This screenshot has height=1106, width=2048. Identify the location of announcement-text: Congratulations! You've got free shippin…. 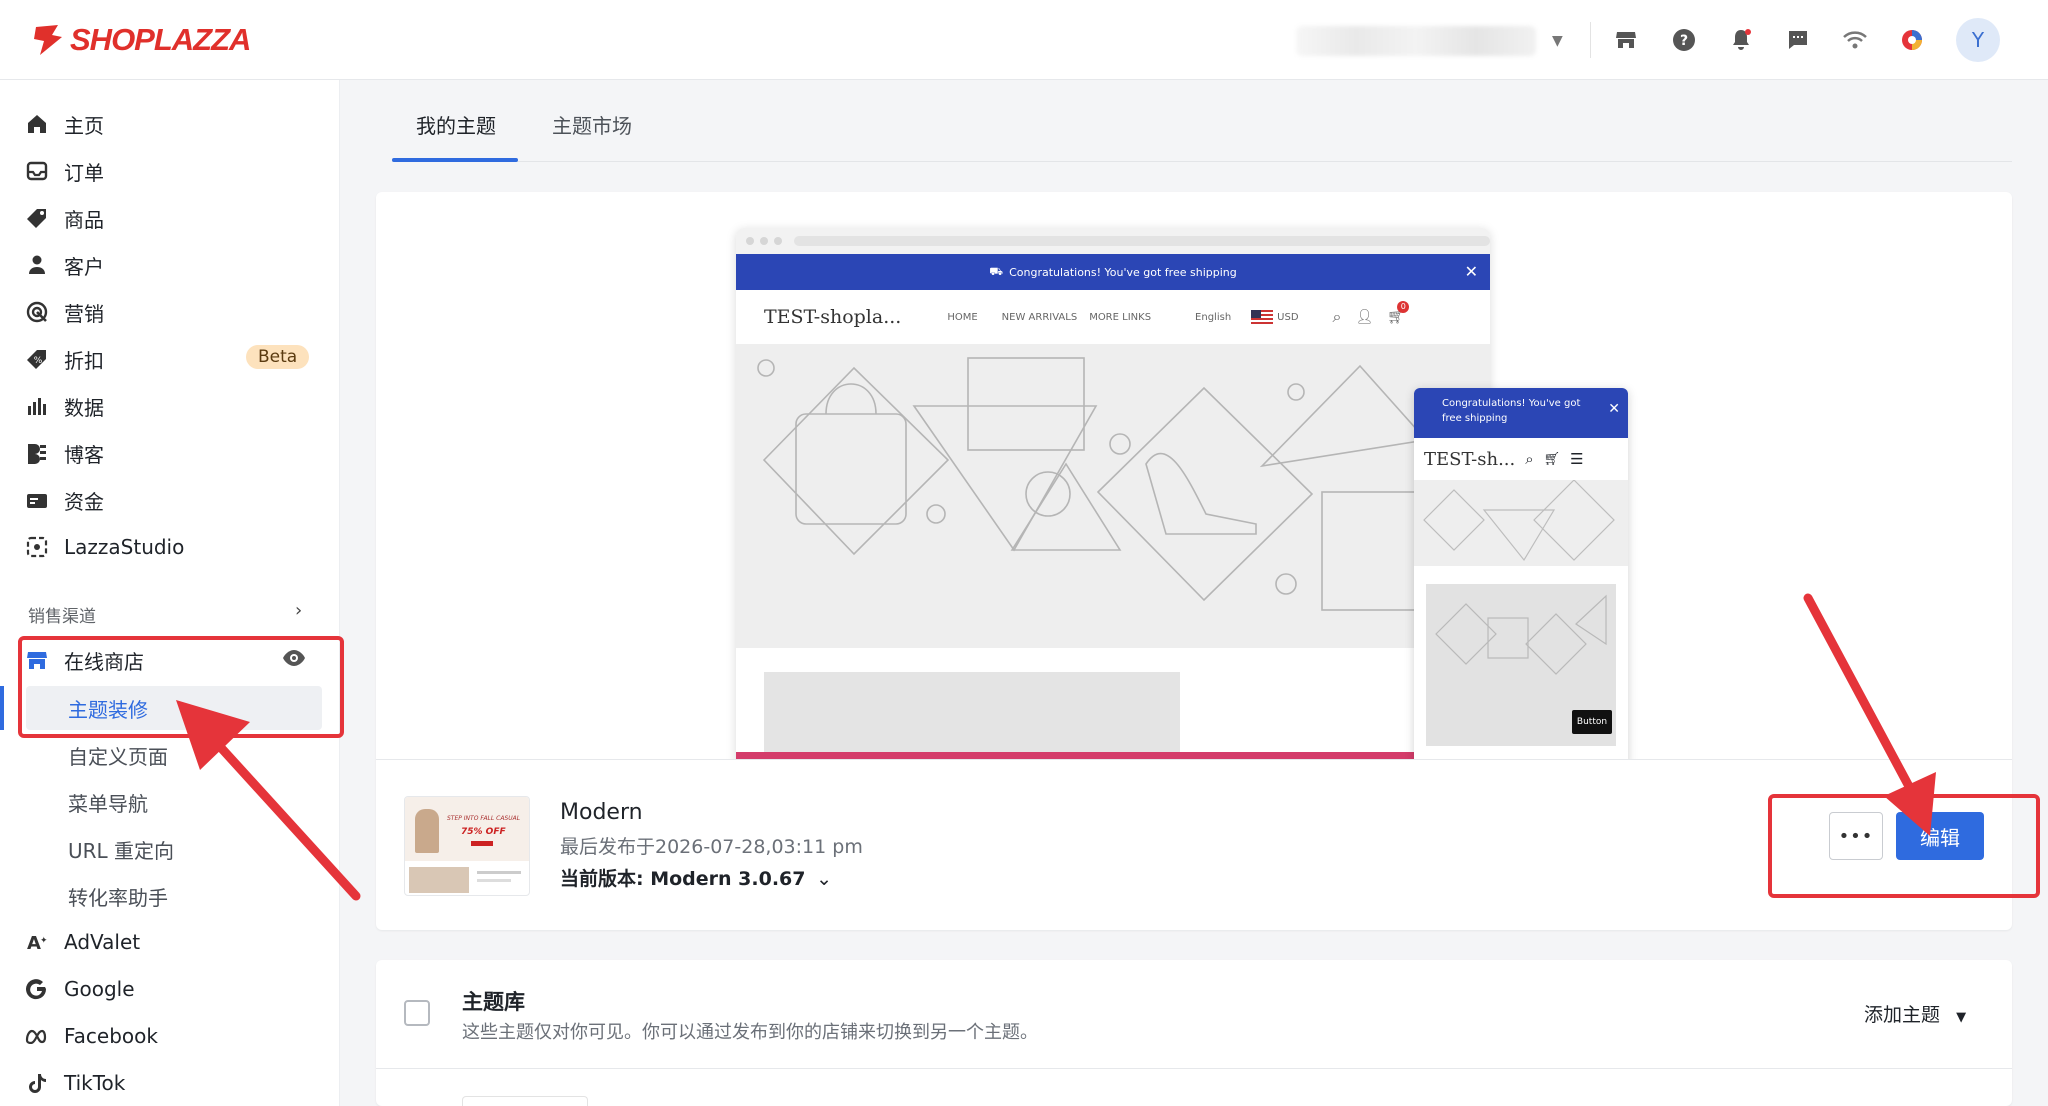
(1123, 272).